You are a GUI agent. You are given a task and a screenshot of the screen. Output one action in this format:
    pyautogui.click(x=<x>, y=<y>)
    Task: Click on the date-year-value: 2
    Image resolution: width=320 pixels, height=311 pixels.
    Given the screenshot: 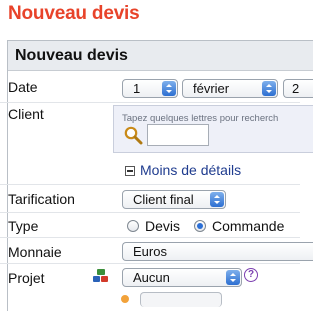 What is the action you would take?
    pyautogui.click(x=296, y=88)
    